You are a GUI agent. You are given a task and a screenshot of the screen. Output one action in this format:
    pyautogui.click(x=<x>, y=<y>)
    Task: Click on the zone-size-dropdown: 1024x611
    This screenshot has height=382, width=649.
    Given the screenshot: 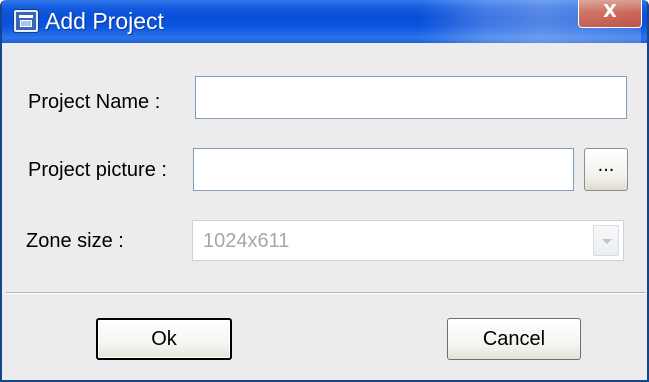 What is the action you would take?
    pyautogui.click(x=408, y=240)
    